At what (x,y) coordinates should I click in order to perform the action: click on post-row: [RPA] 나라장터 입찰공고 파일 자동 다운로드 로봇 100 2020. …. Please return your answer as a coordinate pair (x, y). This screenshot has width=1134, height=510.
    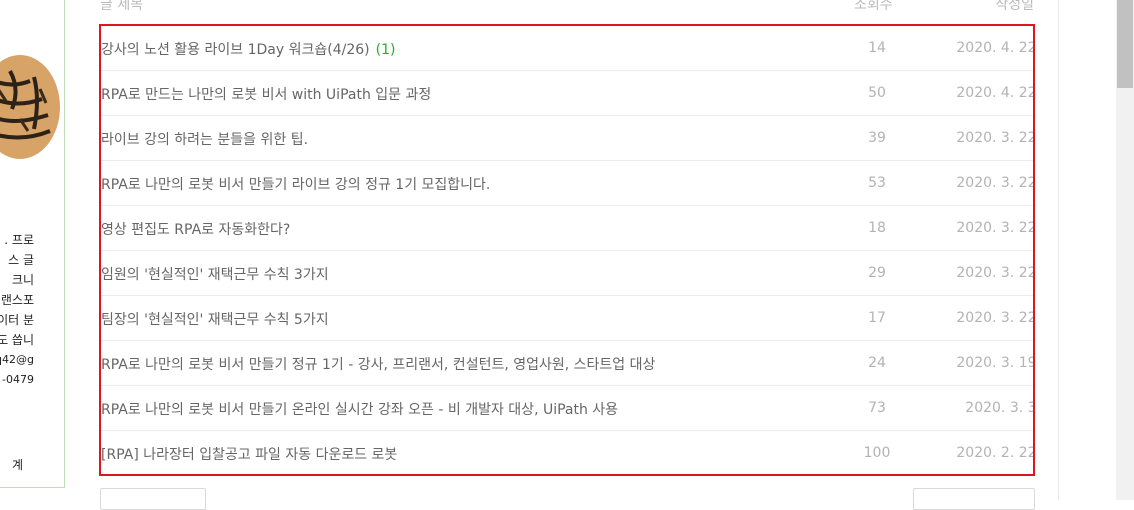
    Looking at the image, I should click on (568, 452).